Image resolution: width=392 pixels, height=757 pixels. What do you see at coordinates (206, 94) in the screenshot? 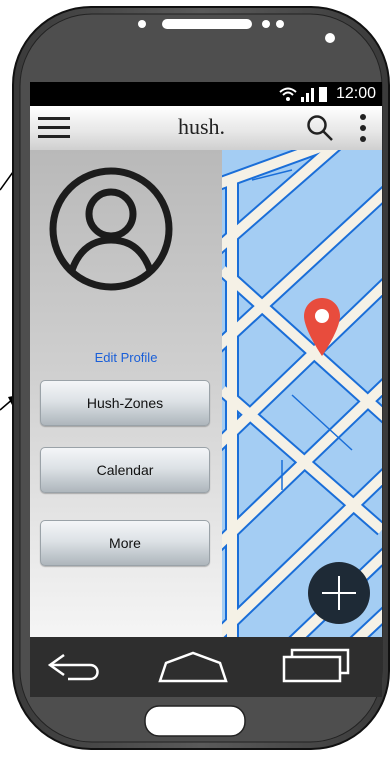
I see `status-bar: 12:00` at bounding box center [206, 94].